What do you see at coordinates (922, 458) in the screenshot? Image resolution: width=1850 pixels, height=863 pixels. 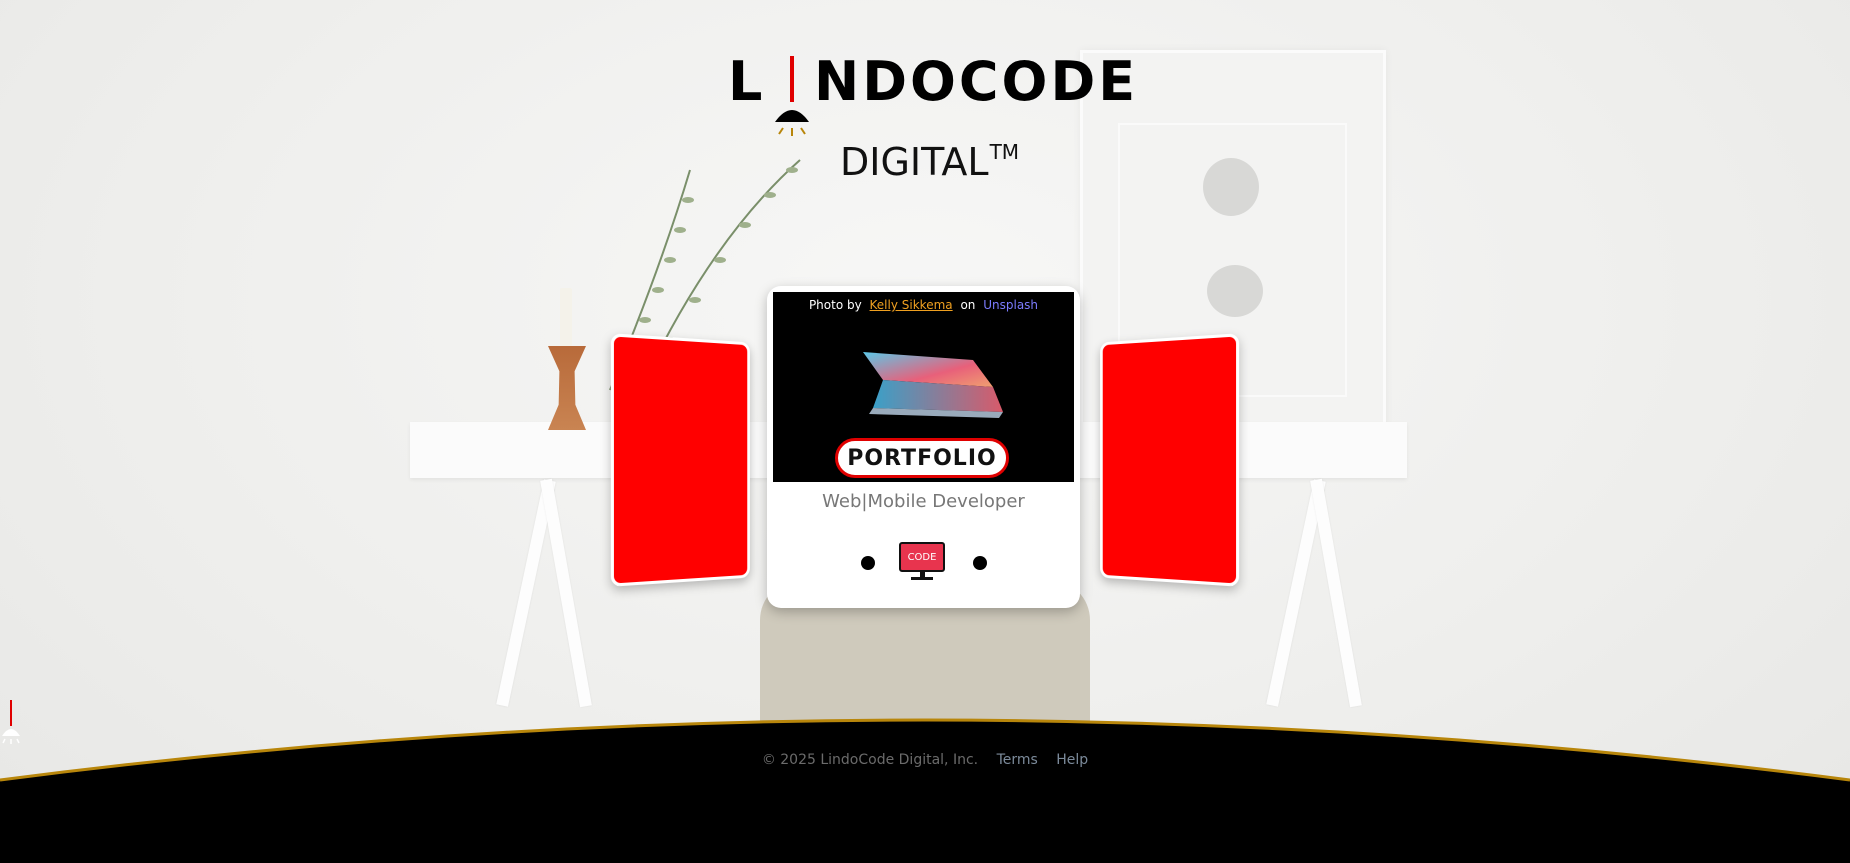 I see `portfolio-button: PORTFOLIO` at bounding box center [922, 458].